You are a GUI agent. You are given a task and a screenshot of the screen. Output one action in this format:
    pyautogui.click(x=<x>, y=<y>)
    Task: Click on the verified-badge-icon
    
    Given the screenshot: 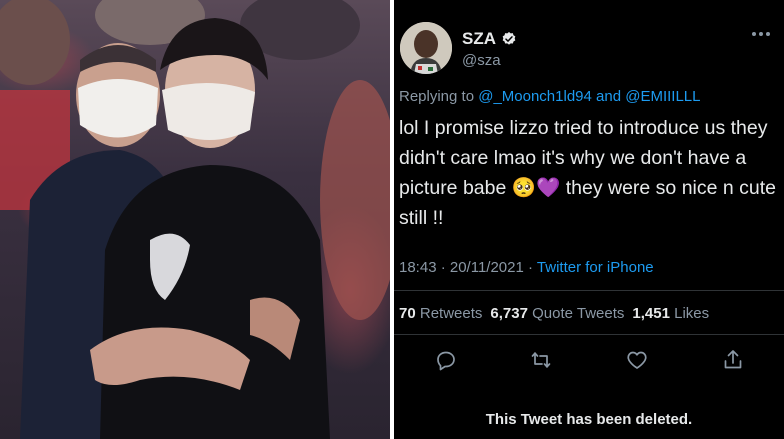 What is the action you would take?
    pyautogui.click(x=509, y=38)
    